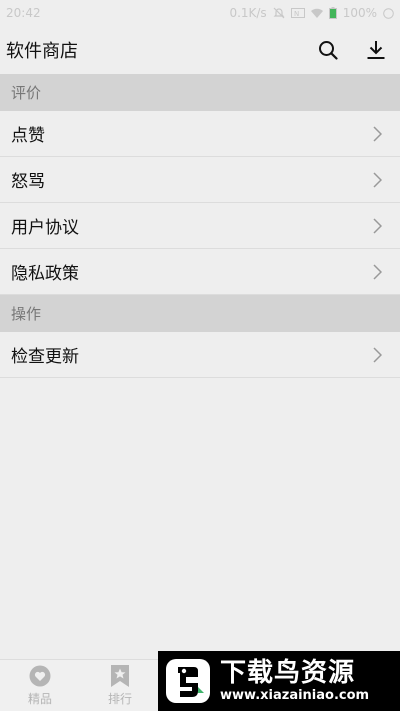 This screenshot has height=711, width=400. What do you see at coordinates (200, 180) in the screenshot?
I see `list-item-complain: 怒骂` at bounding box center [200, 180].